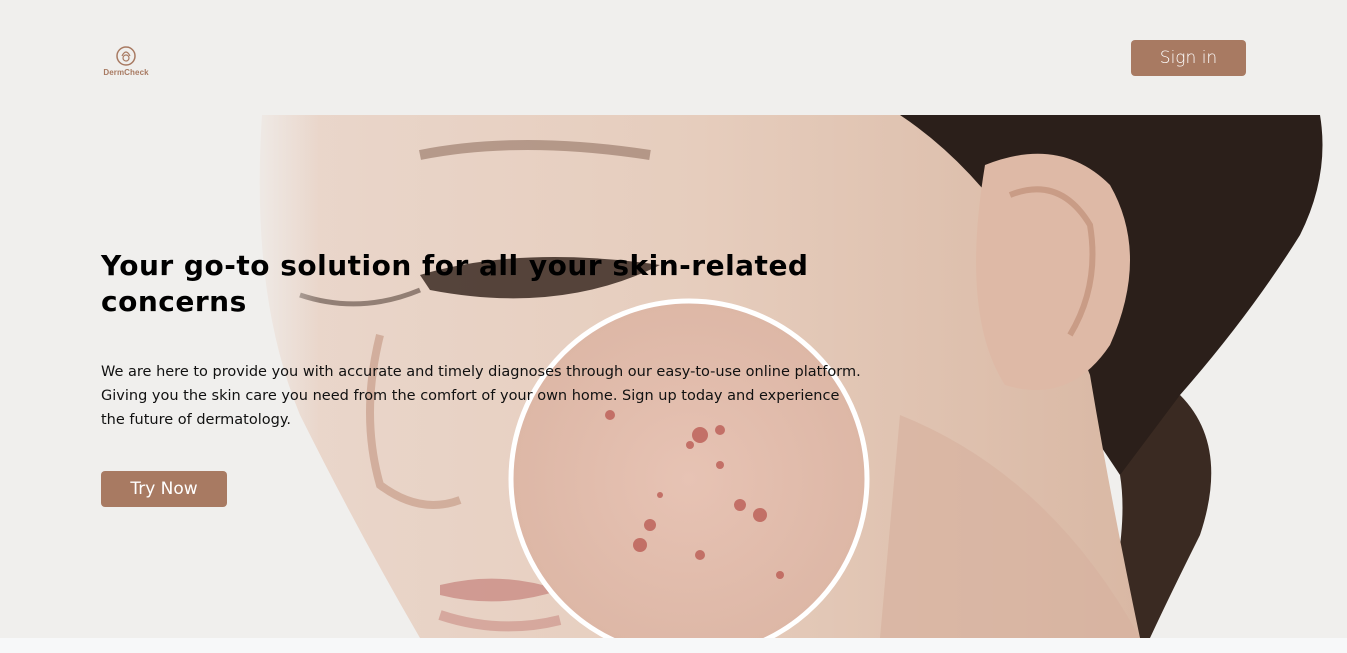 The height and width of the screenshot is (653, 1347). I want to click on logo: DermCheck, so click(126, 63).